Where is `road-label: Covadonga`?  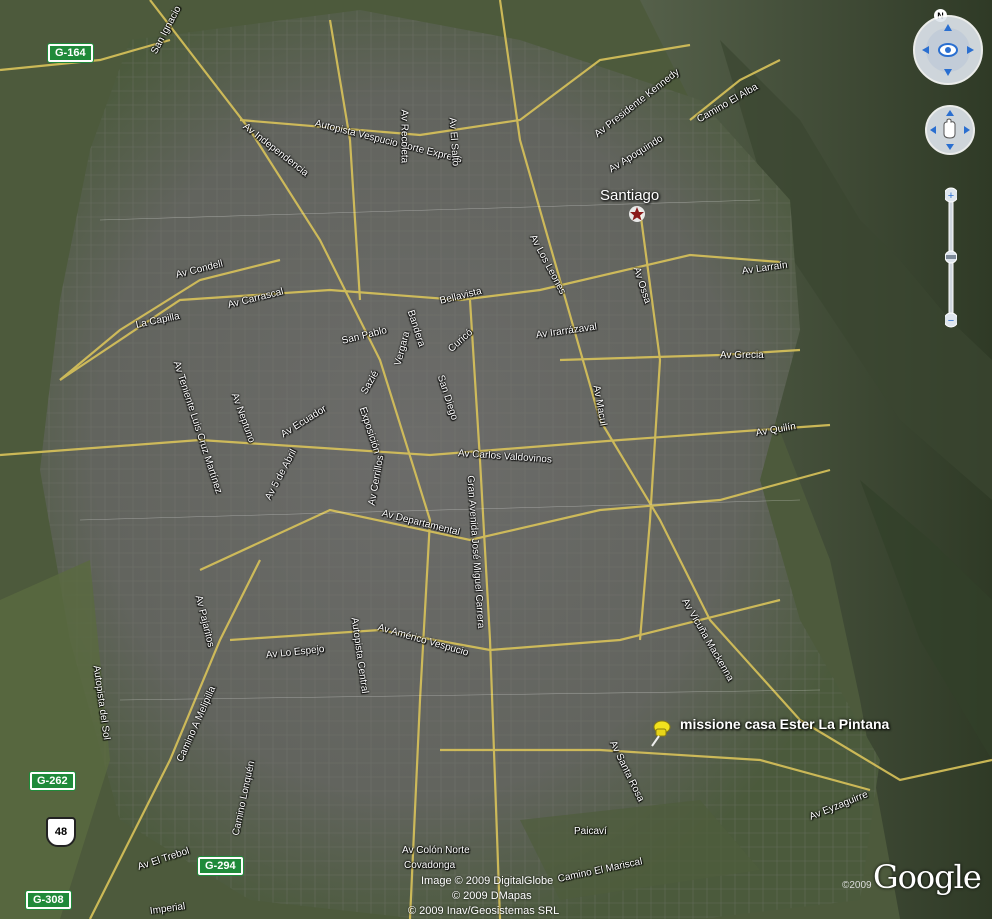
road-label: Covadonga is located at coordinates (430, 865).